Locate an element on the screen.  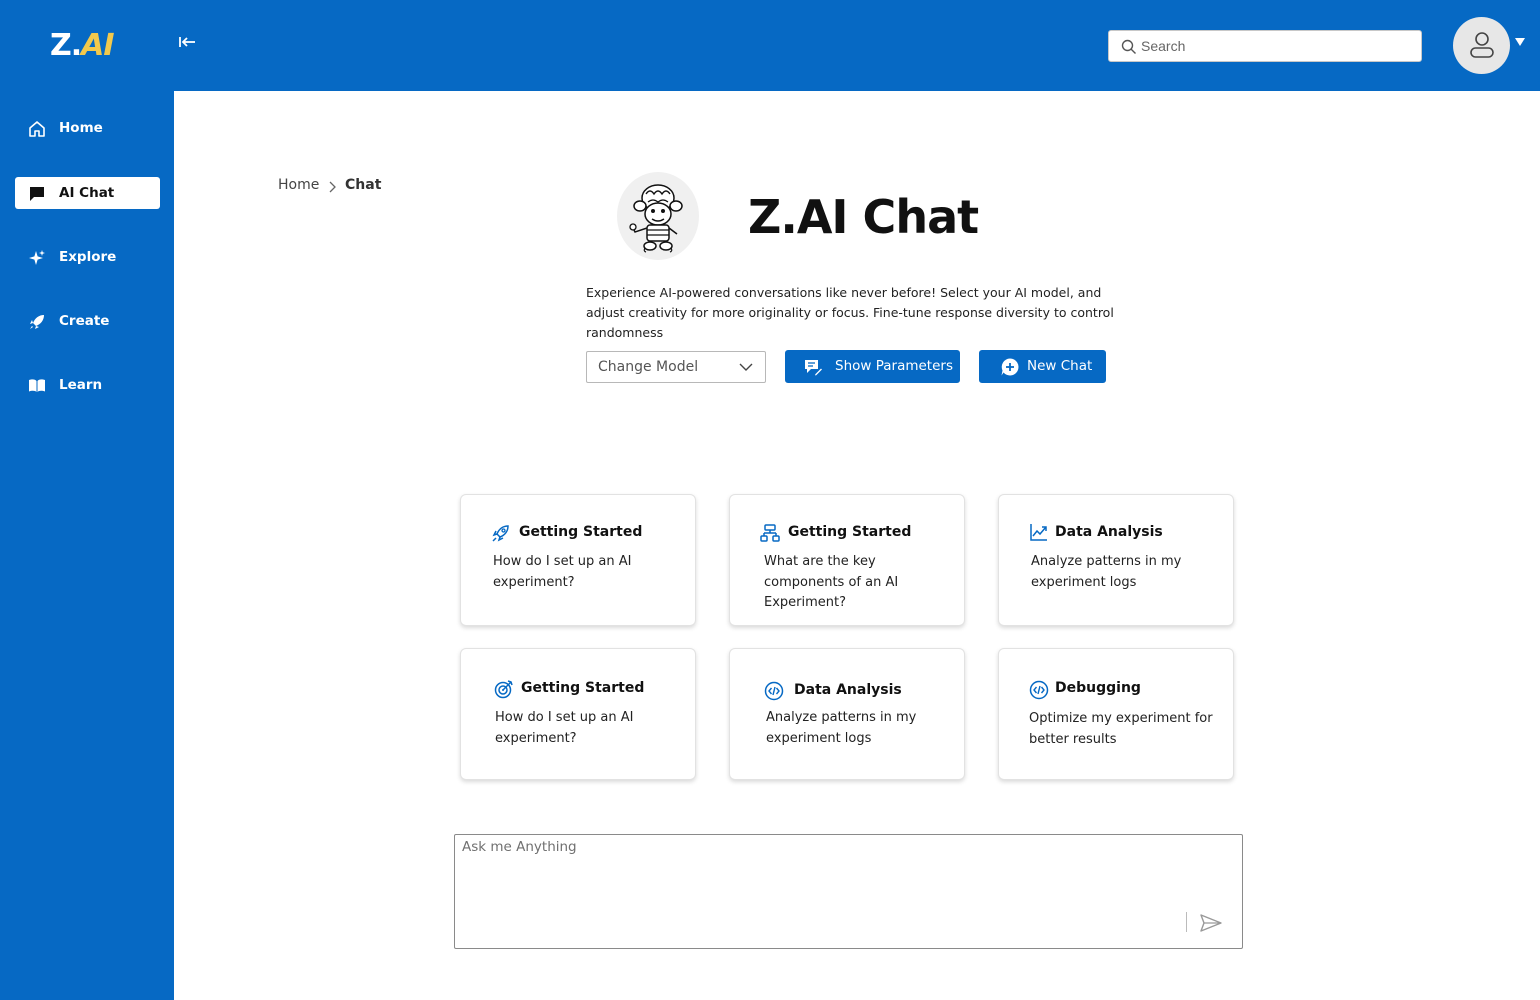
change-model-label: Change Model is located at coordinates (648, 367).